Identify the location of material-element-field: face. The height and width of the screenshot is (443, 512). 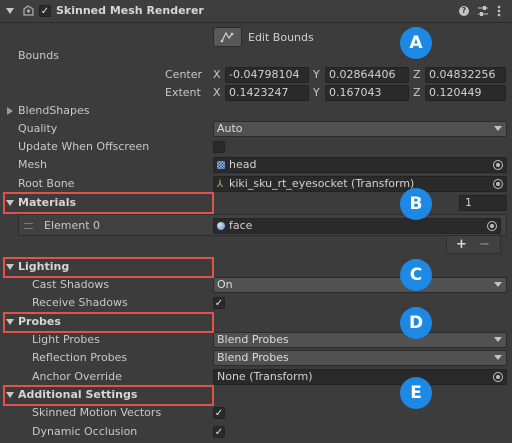
(357, 226).